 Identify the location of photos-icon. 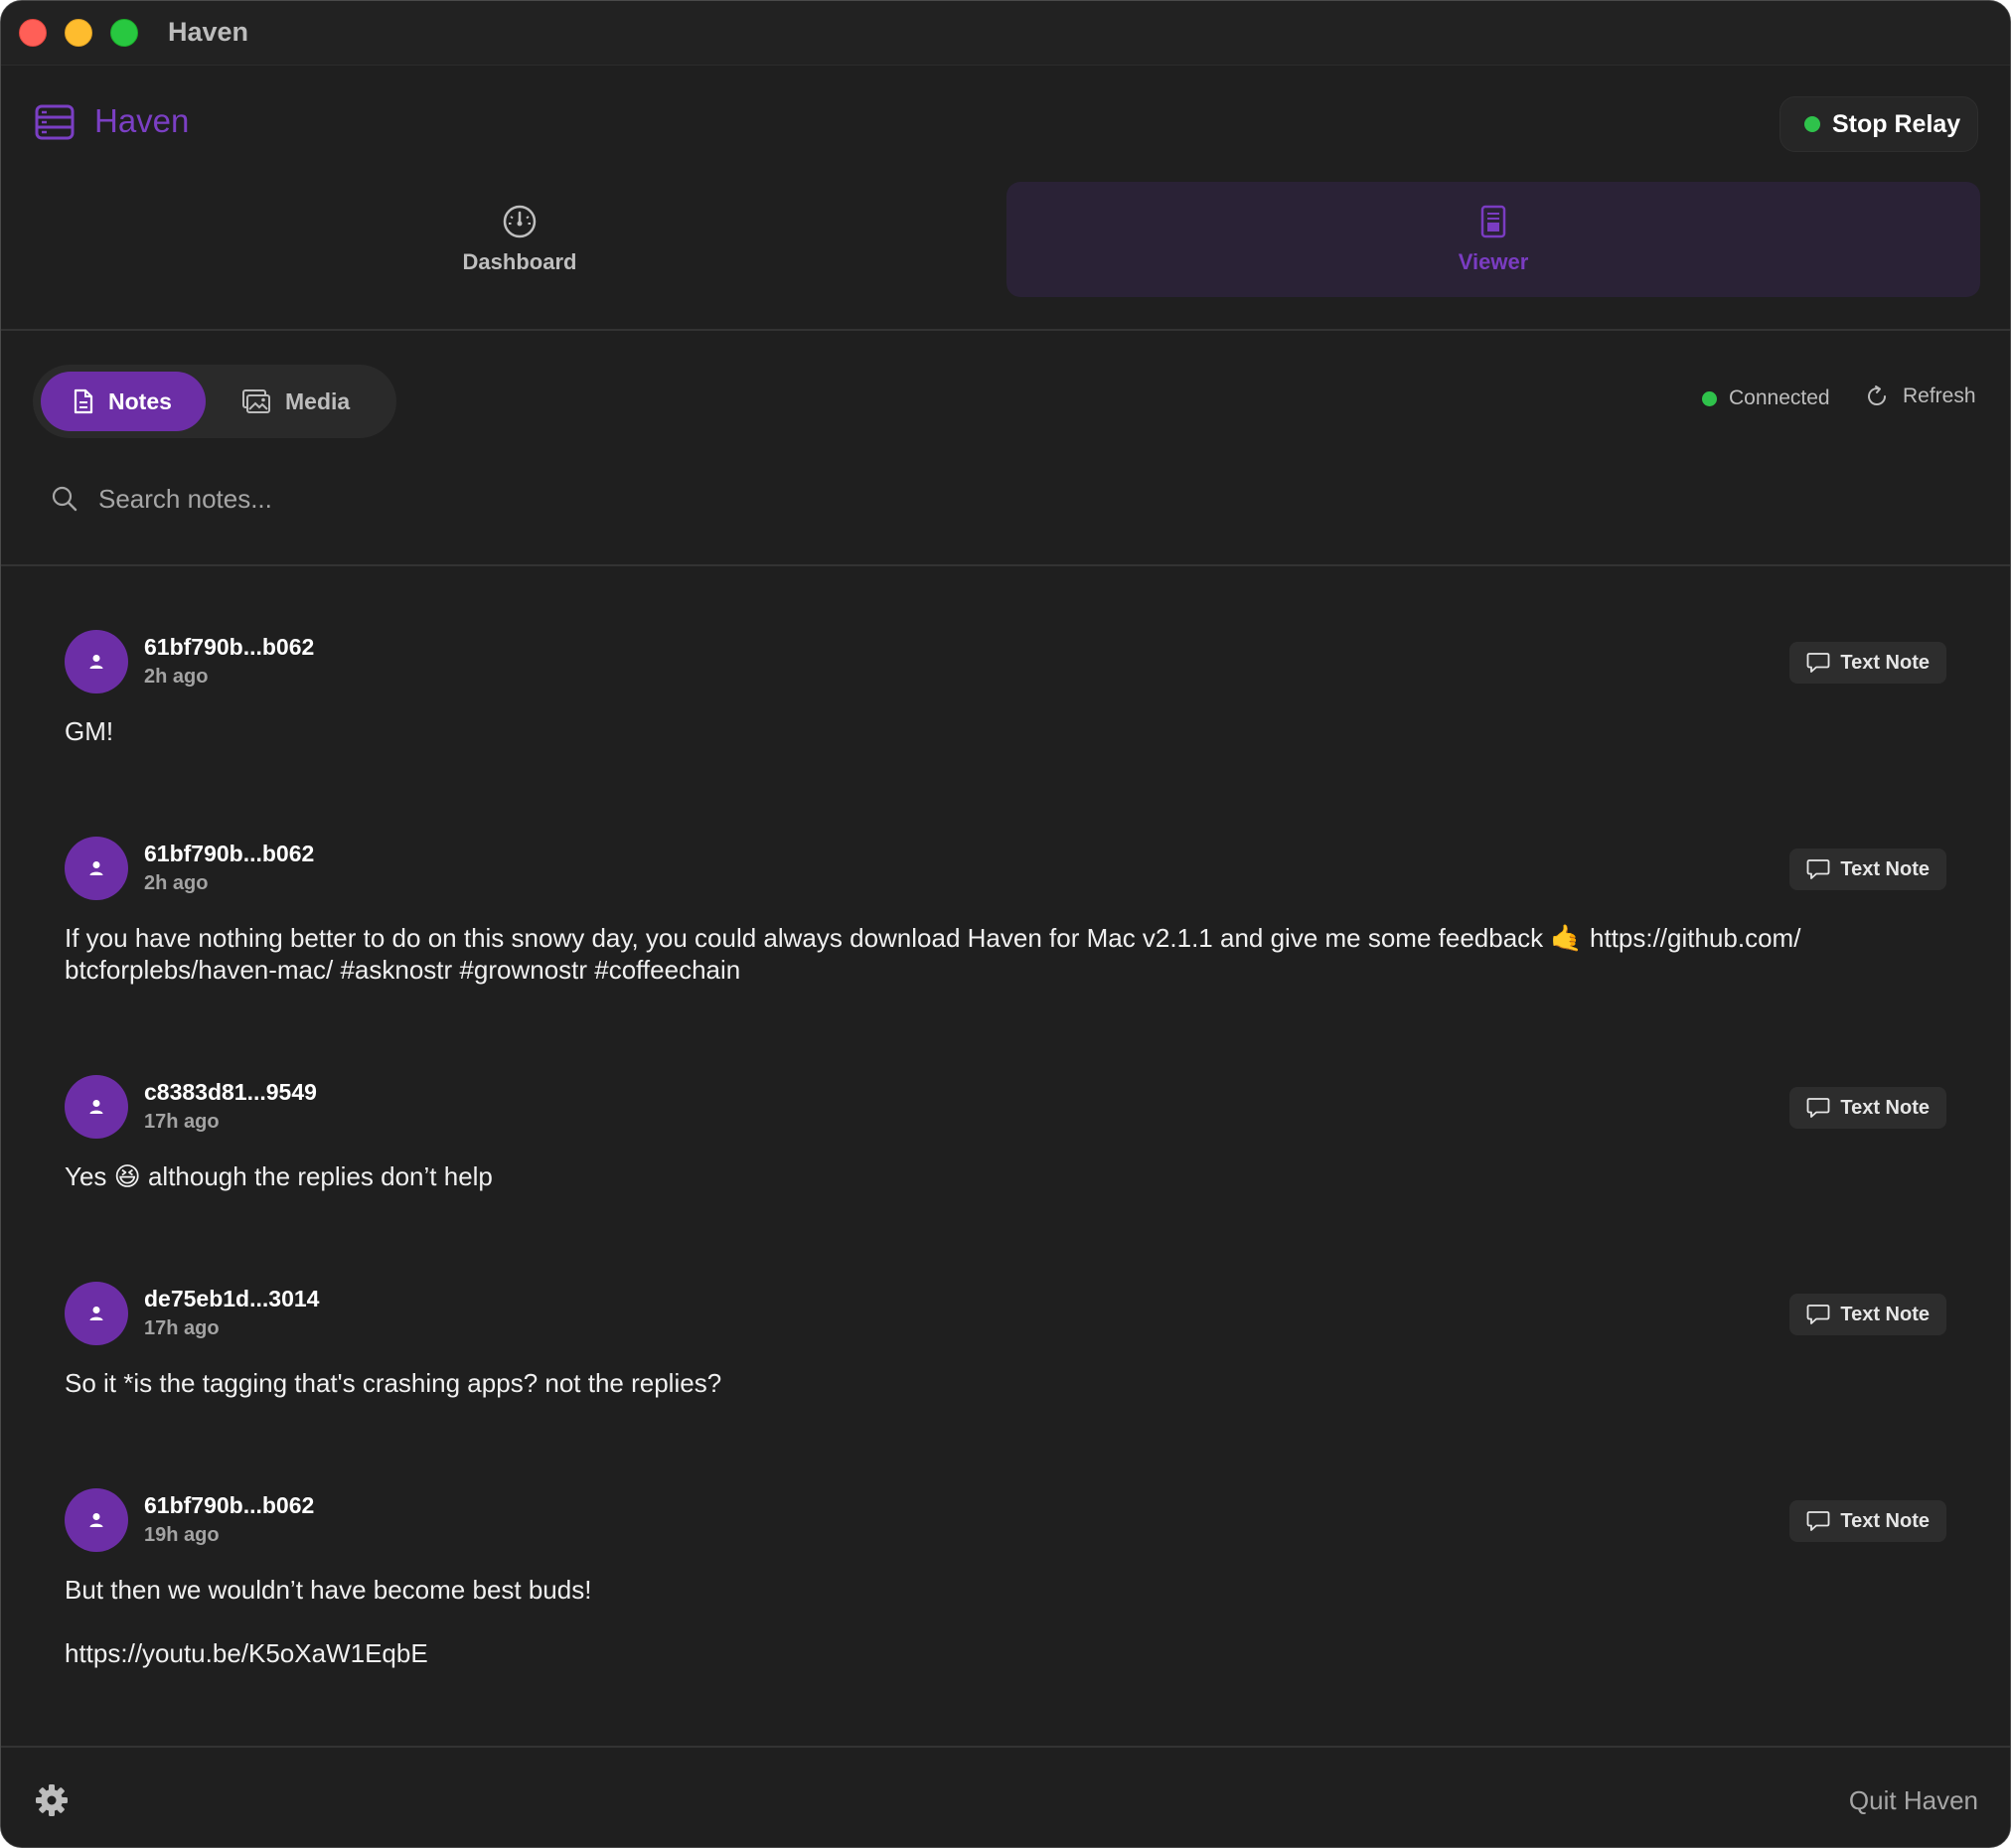
(256, 401).